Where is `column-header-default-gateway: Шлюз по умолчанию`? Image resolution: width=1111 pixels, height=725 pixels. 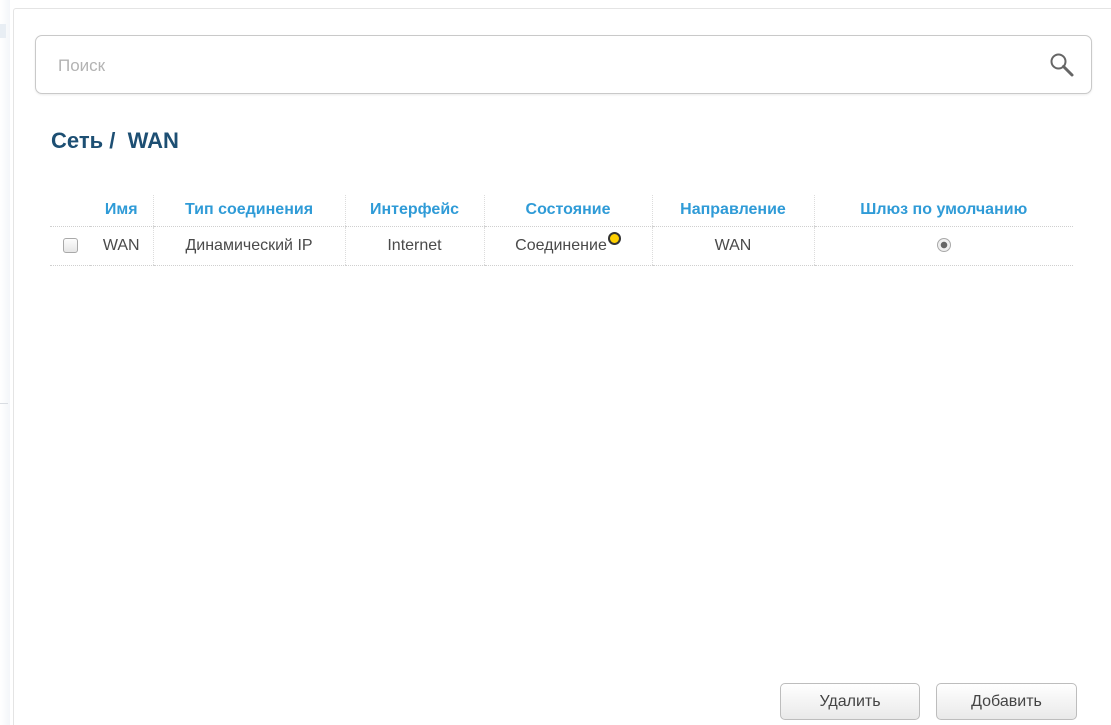 column-header-default-gateway: Шлюз по умолчанию is located at coordinates (943, 211).